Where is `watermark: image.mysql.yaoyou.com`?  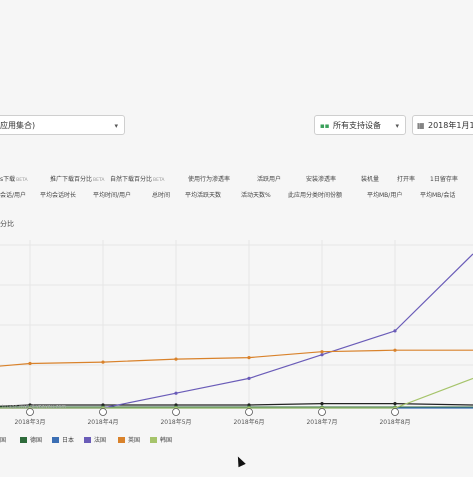
watermark: image.mysql.yaoyou.com is located at coordinates (34, 407).